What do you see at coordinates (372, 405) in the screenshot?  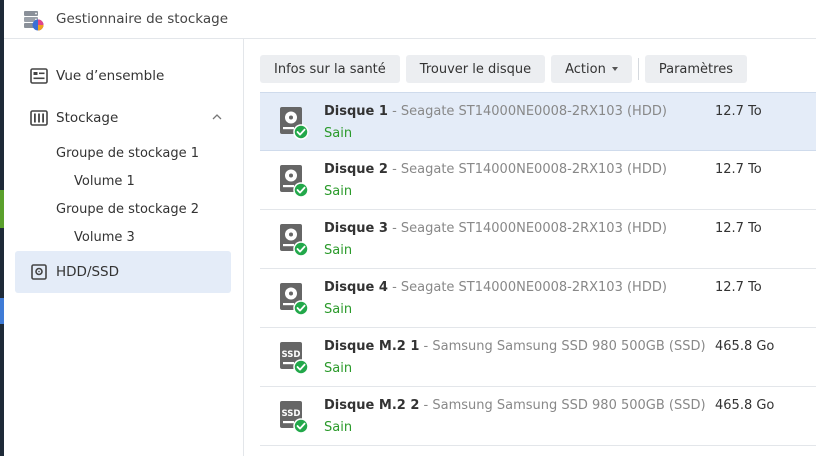 I see `disk-name-label: Disque M.2 2` at bounding box center [372, 405].